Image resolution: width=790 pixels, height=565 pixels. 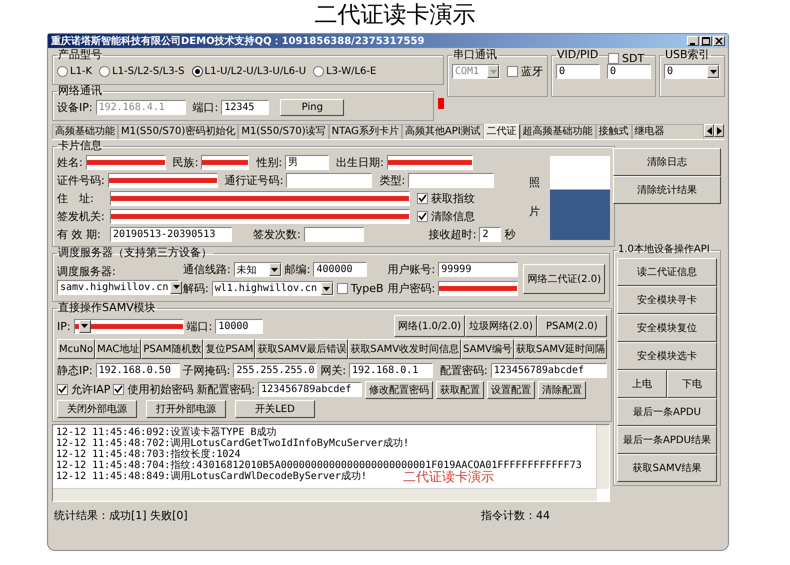 What do you see at coordinates (334, 234) in the screenshot?
I see `issue-count-field` at bounding box center [334, 234].